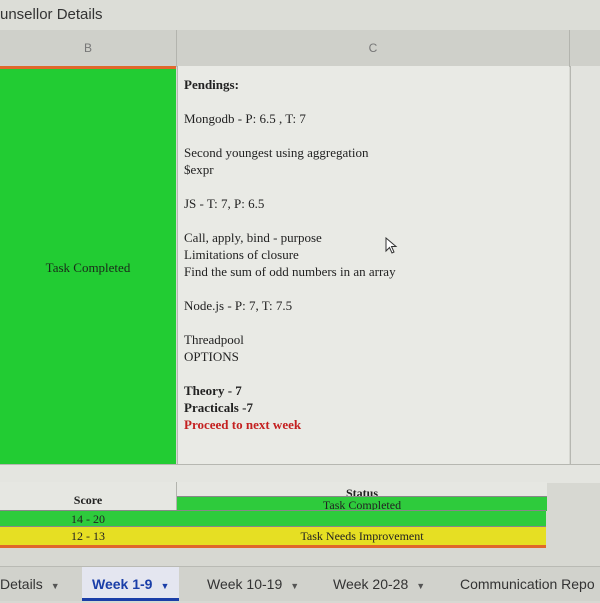 The height and width of the screenshot is (603, 600). I want to click on tab-week-20-28: Week 20-28 ▼, so click(379, 584).